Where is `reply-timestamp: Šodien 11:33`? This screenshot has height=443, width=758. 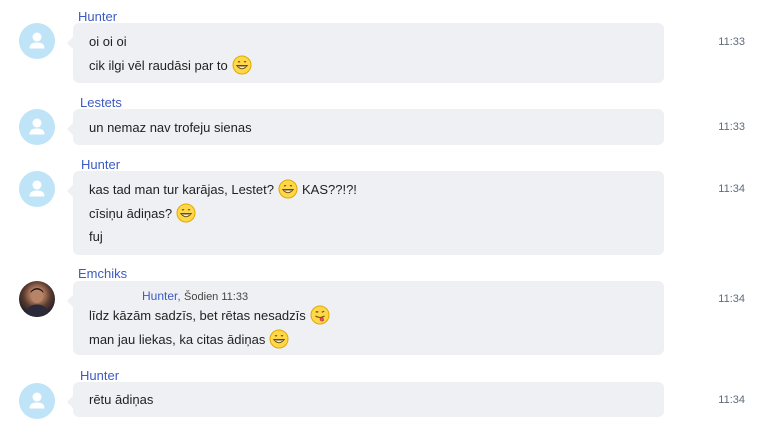
reply-timestamp: Šodien 11:33 is located at coordinates (216, 297).